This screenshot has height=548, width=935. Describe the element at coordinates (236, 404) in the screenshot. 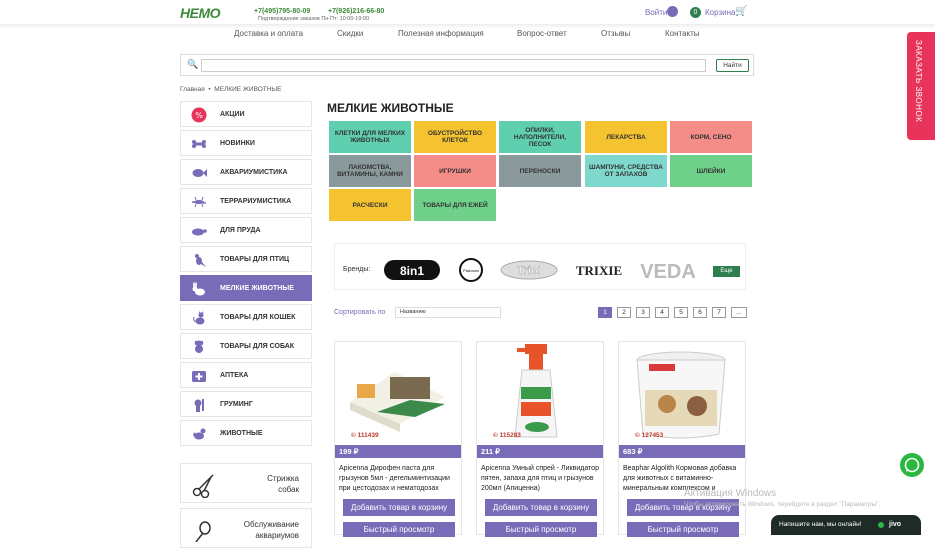

I see `sidebar-item-label: ГРУМИНГ` at that location.